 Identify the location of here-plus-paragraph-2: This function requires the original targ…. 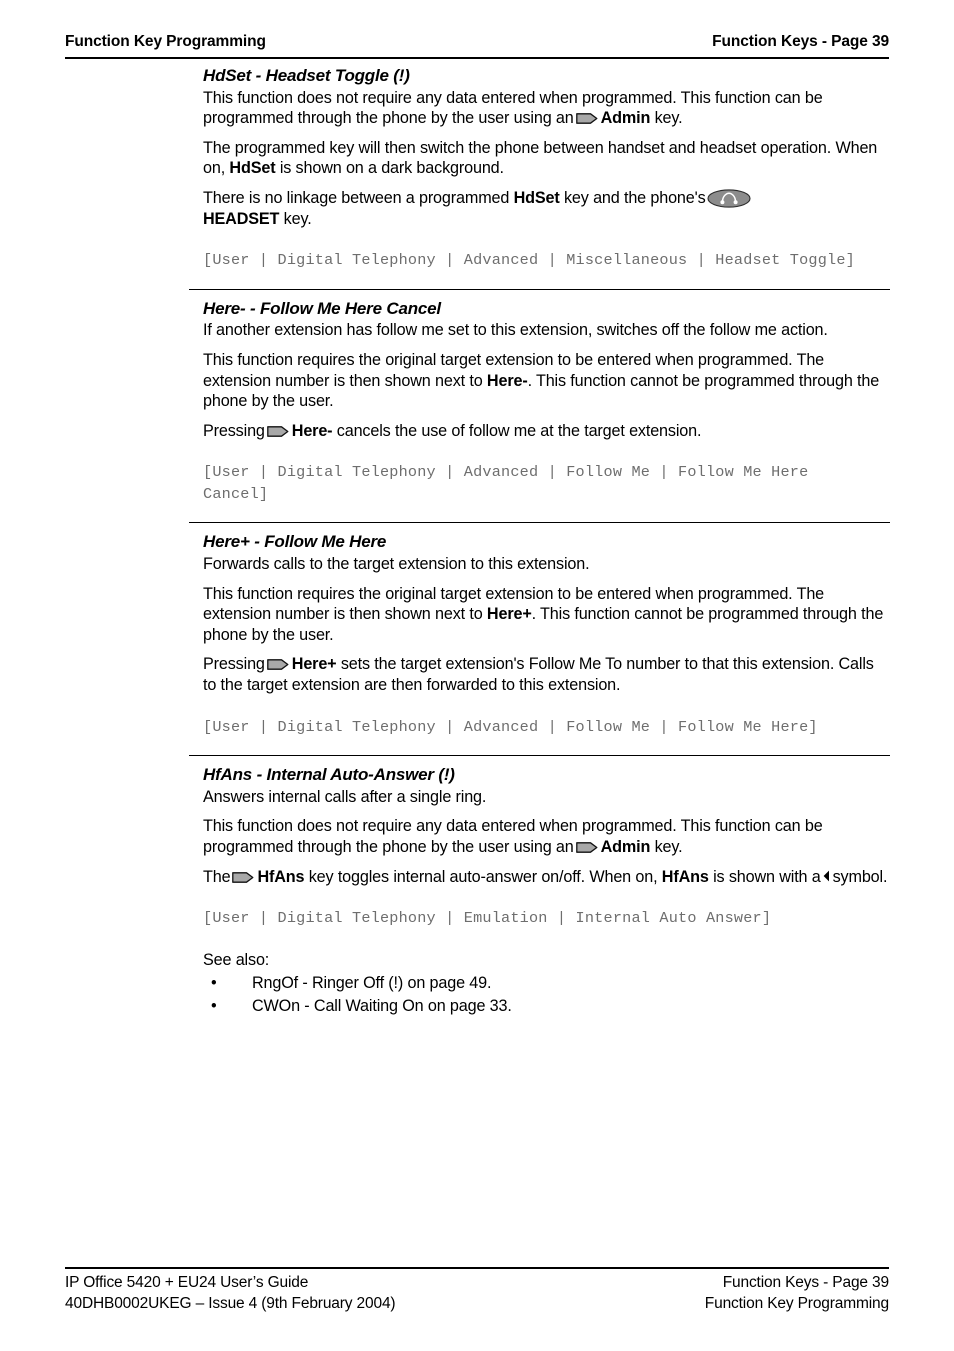
(546, 615).